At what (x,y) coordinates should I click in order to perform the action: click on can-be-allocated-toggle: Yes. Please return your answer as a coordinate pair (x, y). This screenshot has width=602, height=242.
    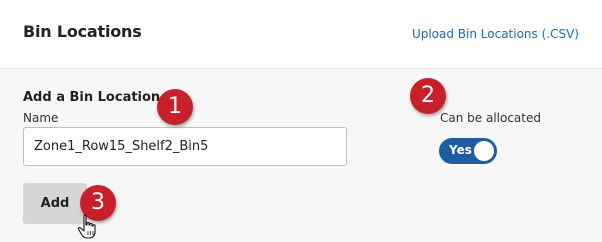
    Looking at the image, I should click on (468, 151).